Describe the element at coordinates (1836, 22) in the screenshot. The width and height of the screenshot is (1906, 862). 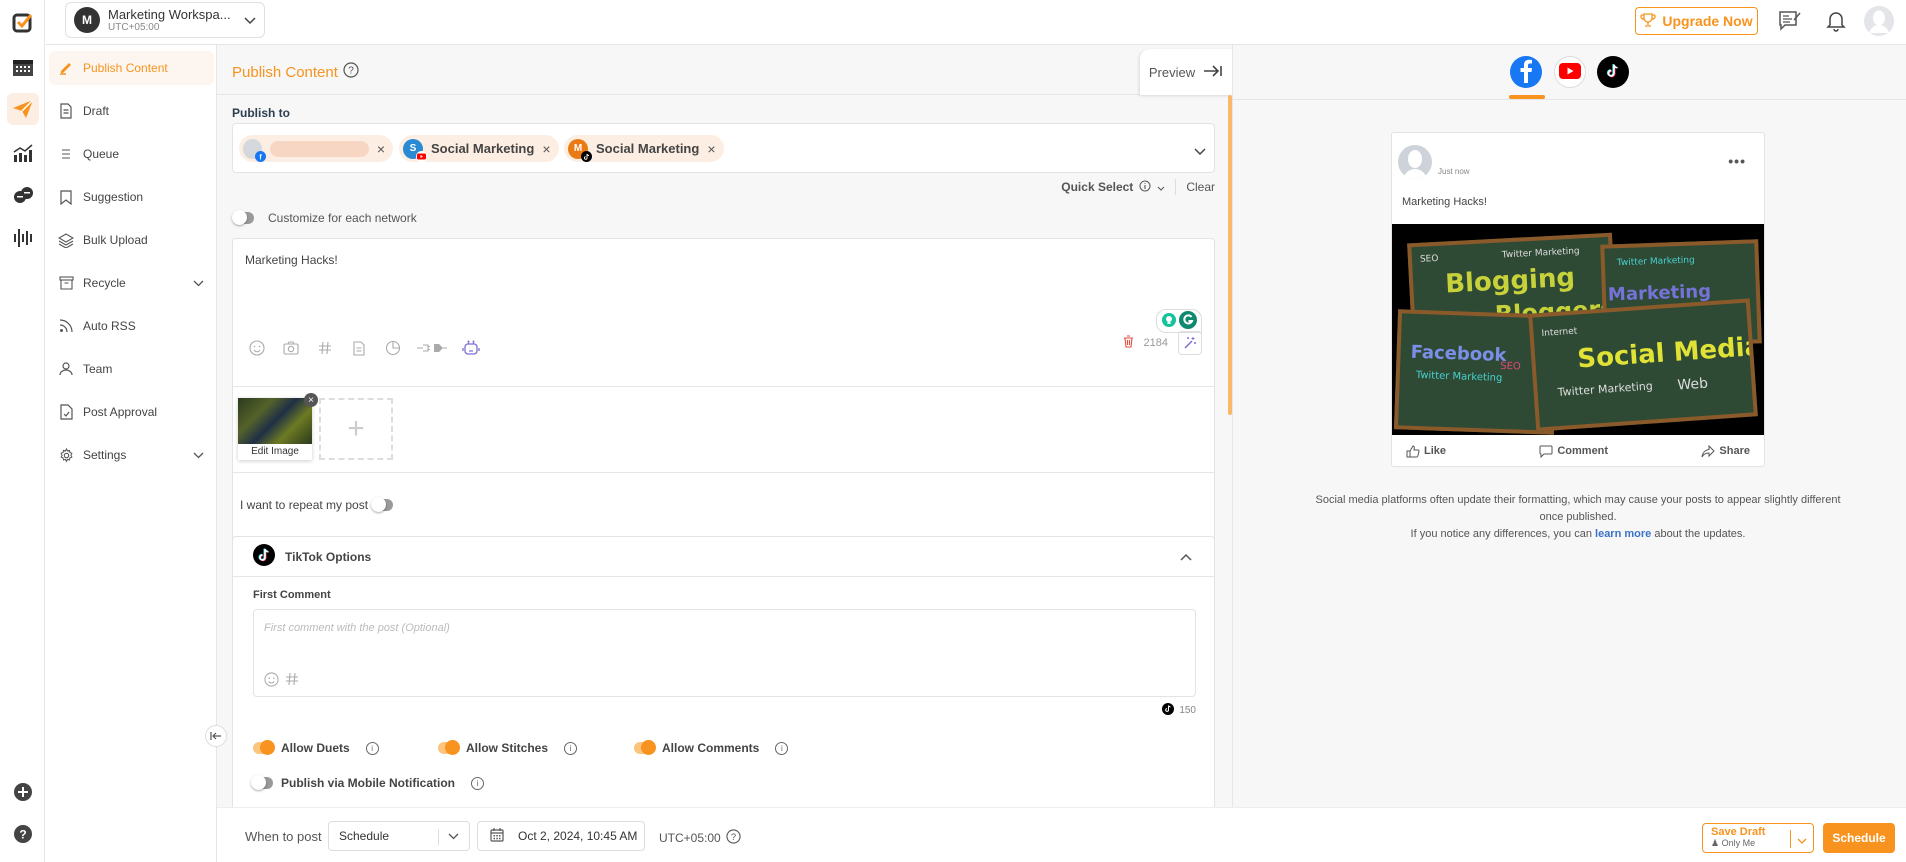
I see `notification-bell-icon` at that location.